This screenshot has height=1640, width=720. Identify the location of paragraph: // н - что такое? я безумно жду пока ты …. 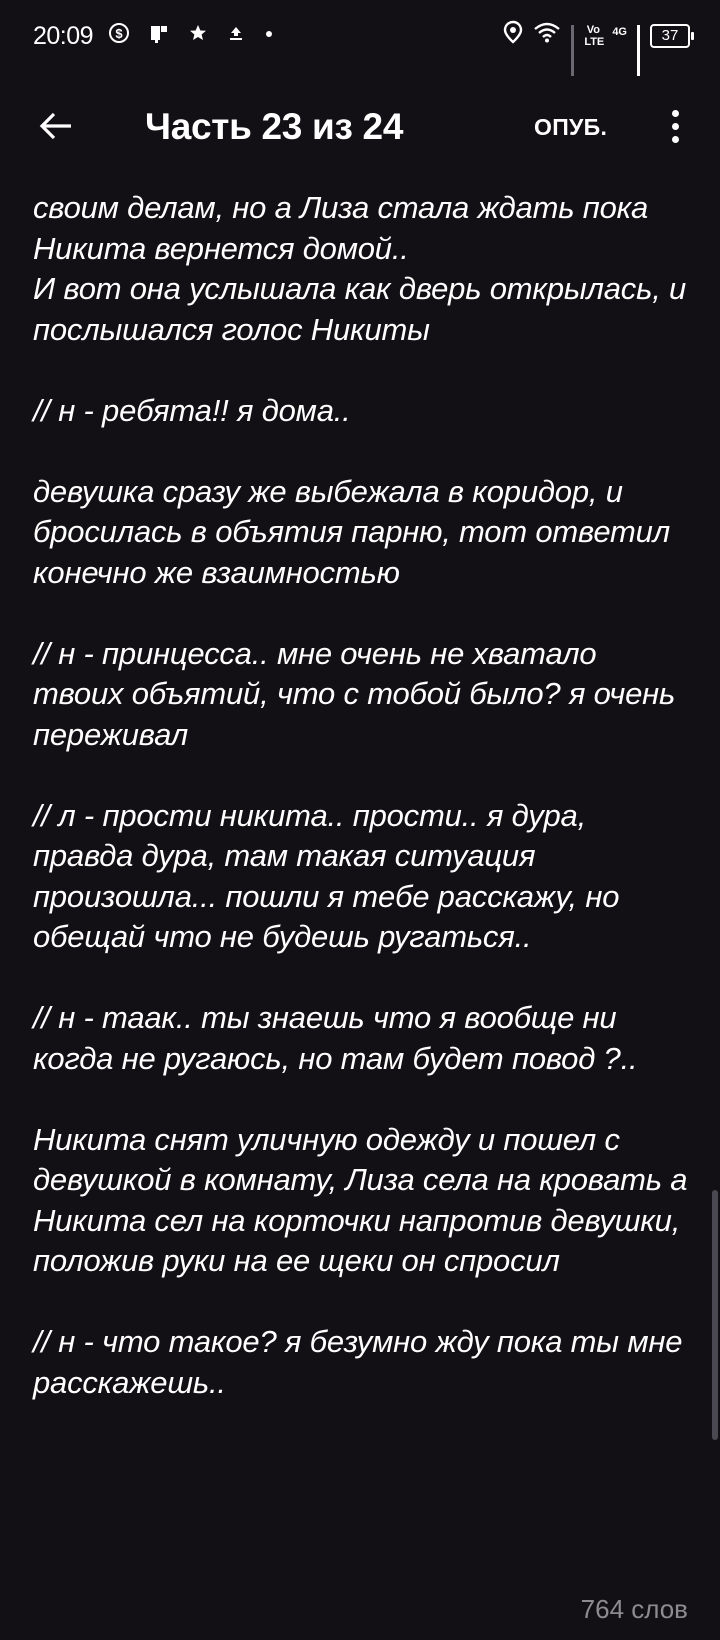
(358, 1362).